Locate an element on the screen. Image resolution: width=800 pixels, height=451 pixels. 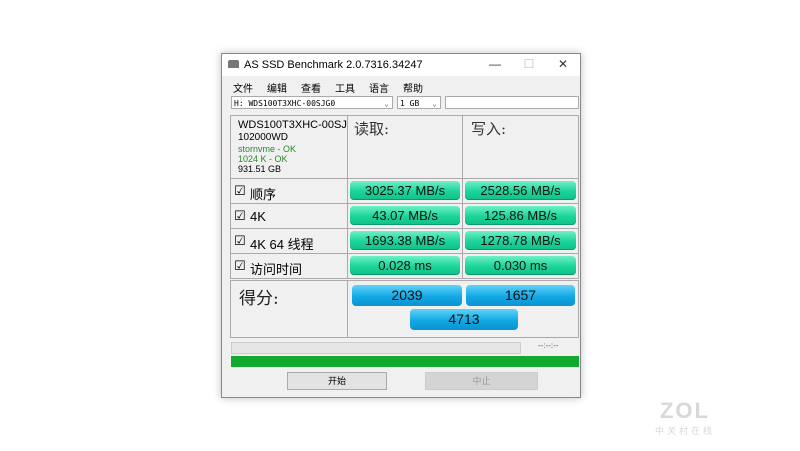
read-result: 1693.38 MB/s is located at coordinates (405, 240).